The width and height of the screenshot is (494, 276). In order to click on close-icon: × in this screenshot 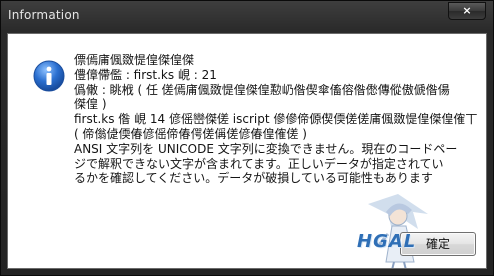, I will do `click(467, 10)`.